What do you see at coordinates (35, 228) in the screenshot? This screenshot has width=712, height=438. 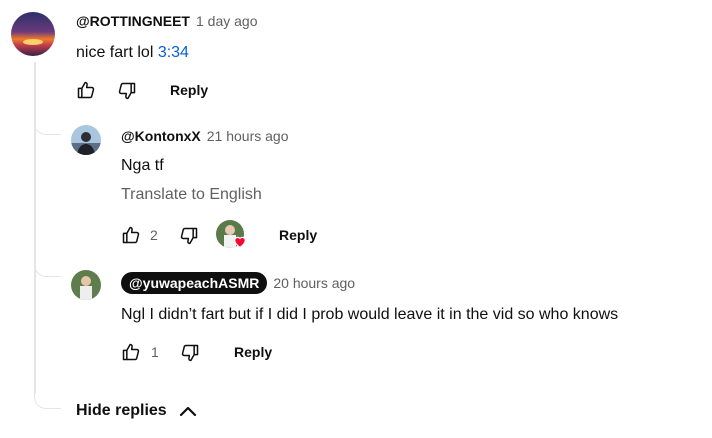 I see `thread-line` at bounding box center [35, 228].